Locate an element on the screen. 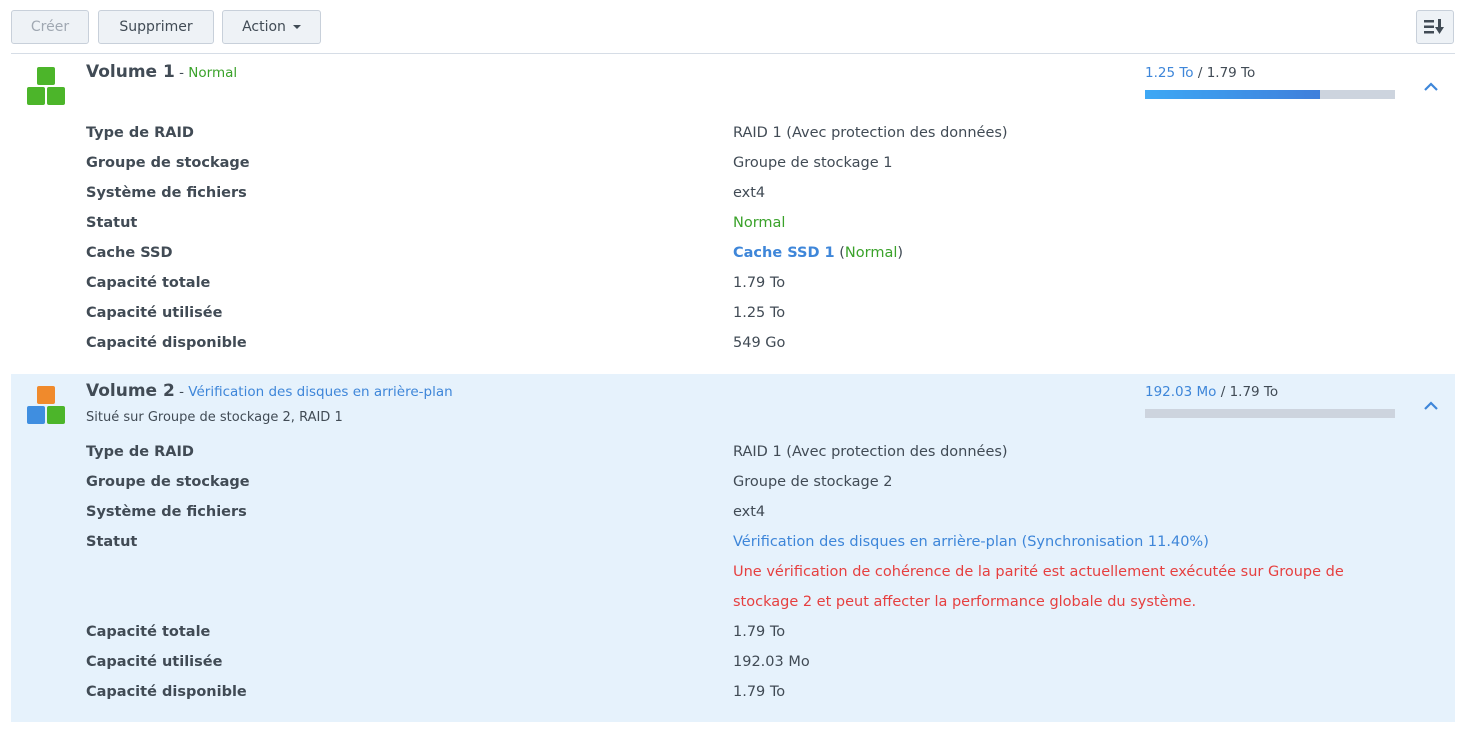 This screenshot has height=733, width=1464. volume-title: Volume 1 - Normal is located at coordinates (162, 72).